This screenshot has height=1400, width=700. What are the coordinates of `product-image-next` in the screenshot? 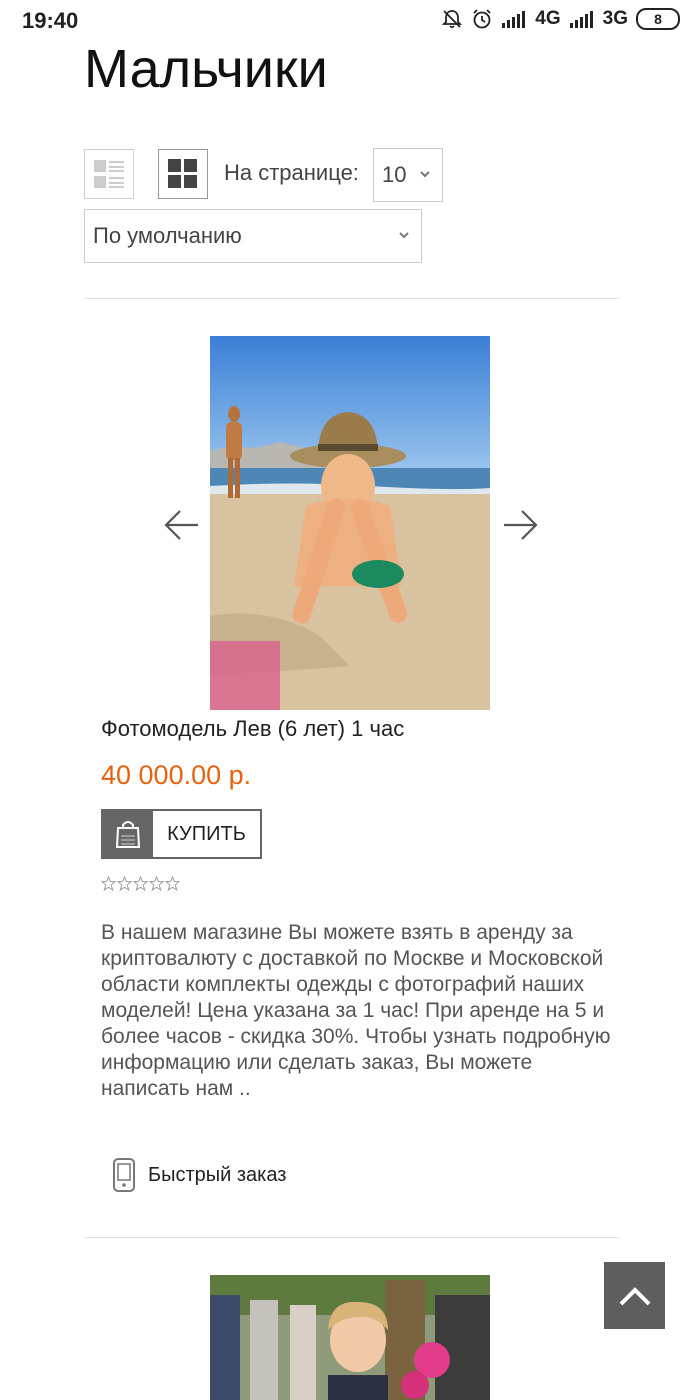 It's located at (350, 1337).